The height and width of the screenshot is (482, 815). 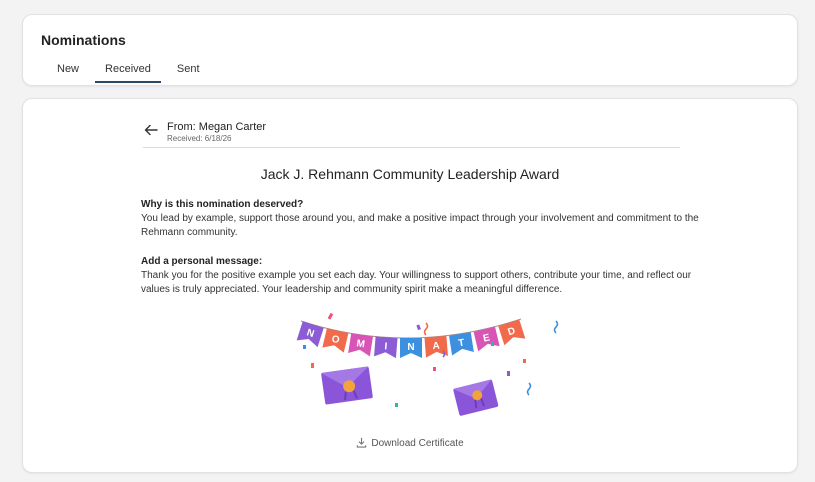 I want to click on banner-flag: T, so click(x=461, y=344).